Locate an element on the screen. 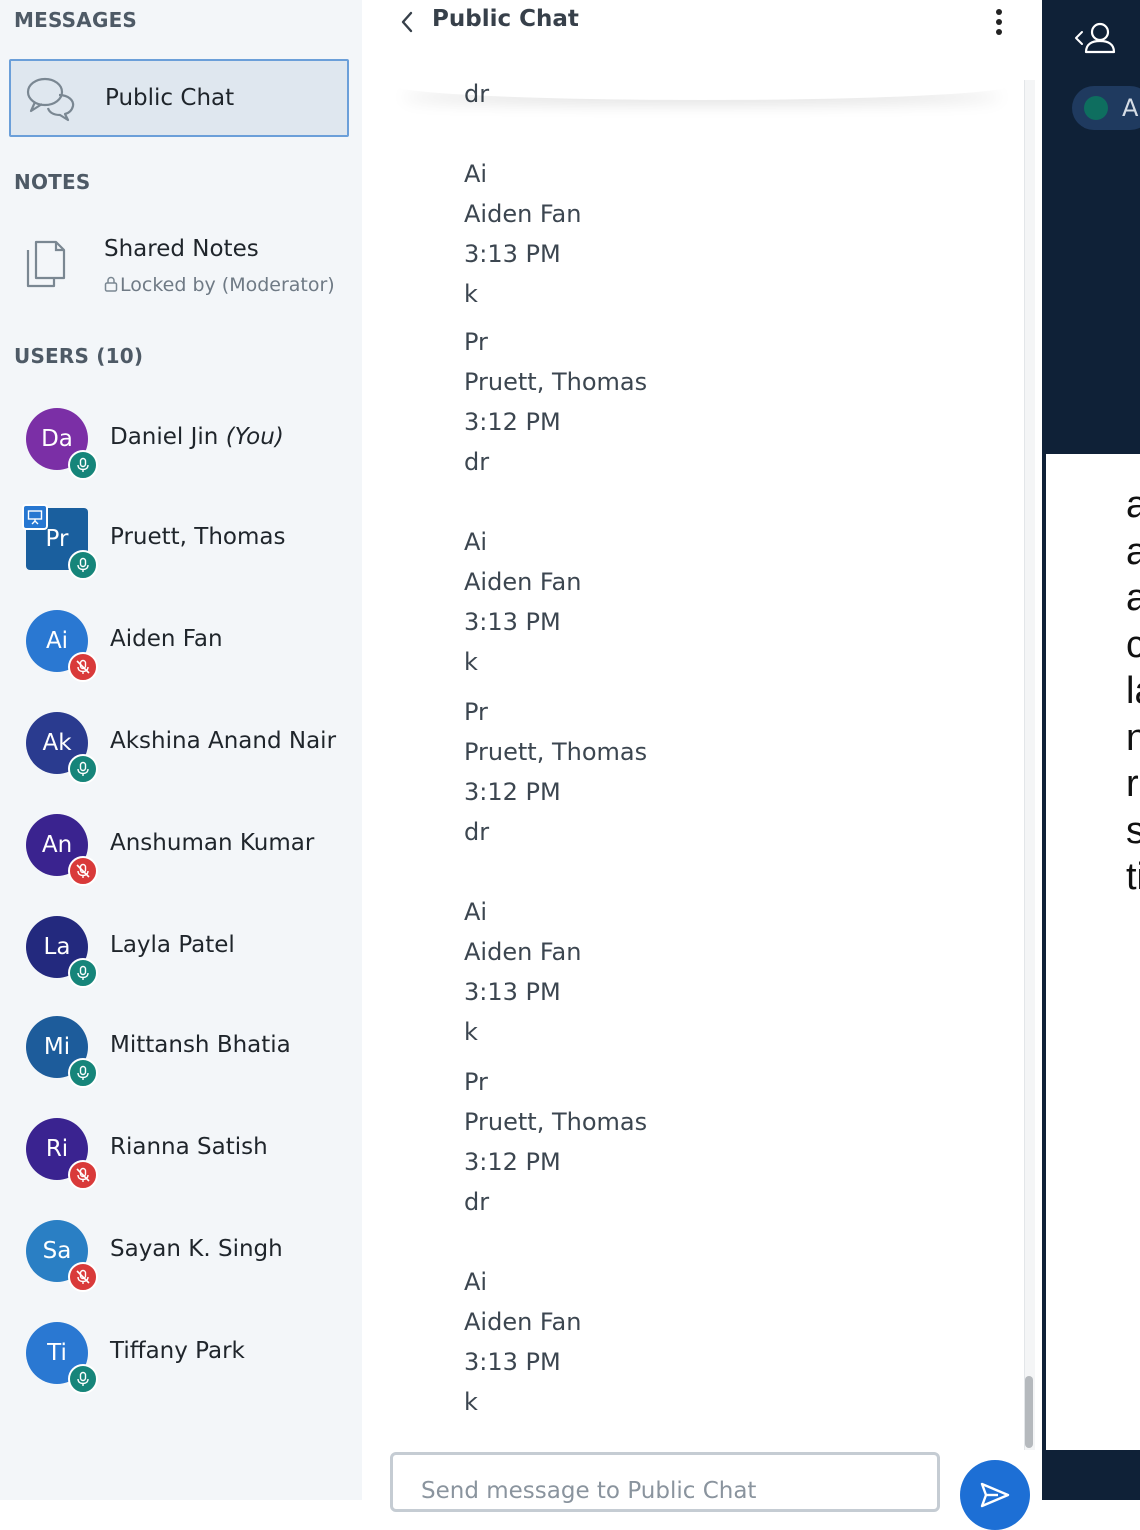 The width and height of the screenshot is (1140, 1530). user-name: Pruett, Thomas is located at coordinates (198, 537).